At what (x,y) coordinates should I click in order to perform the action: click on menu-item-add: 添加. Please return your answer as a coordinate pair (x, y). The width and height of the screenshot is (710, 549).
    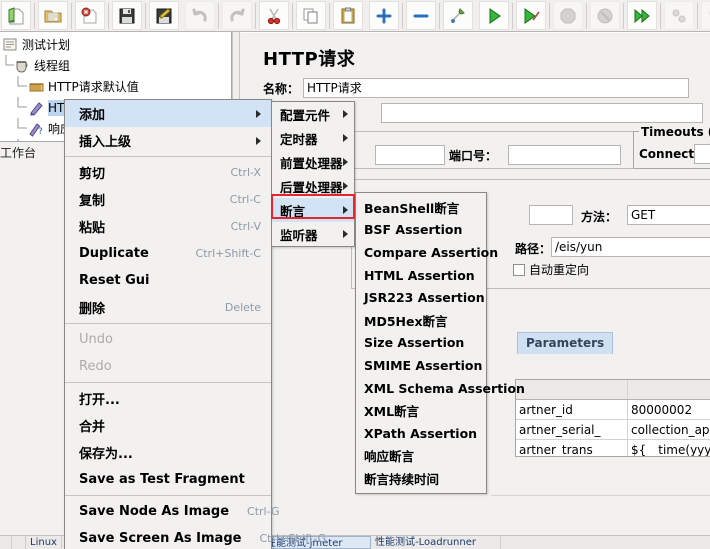
    Looking at the image, I should click on (168, 113).